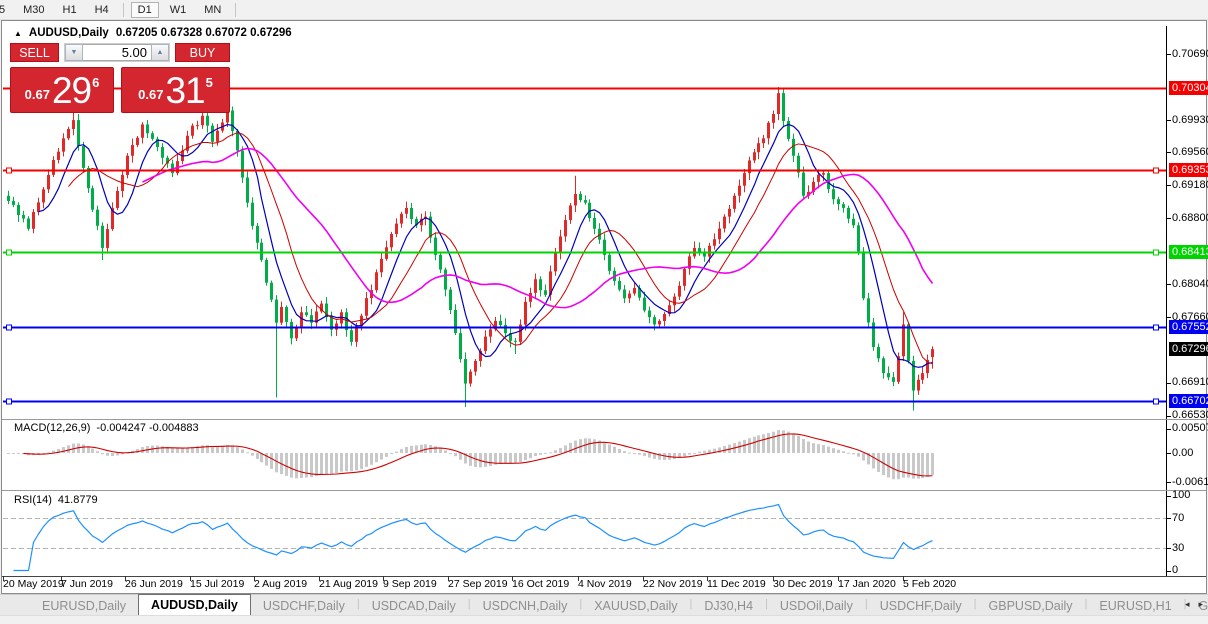 The height and width of the screenshot is (624, 1208). Describe the element at coordinates (1190, 217) in the screenshot. I see `price-axis-tick: 0.68800` at that location.